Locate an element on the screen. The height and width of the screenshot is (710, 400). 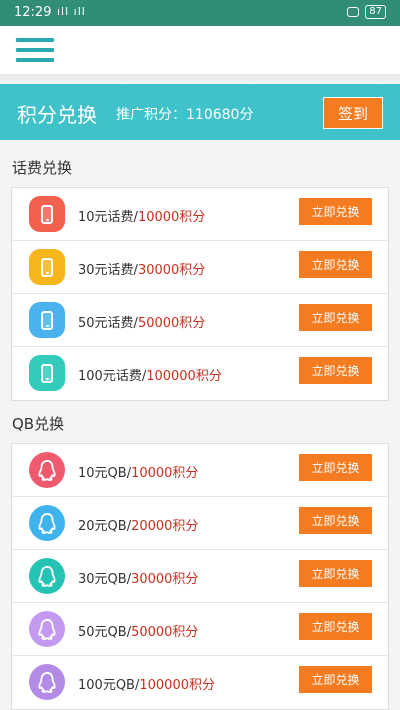
status-right: 87 is located at coordinates (366, 12).